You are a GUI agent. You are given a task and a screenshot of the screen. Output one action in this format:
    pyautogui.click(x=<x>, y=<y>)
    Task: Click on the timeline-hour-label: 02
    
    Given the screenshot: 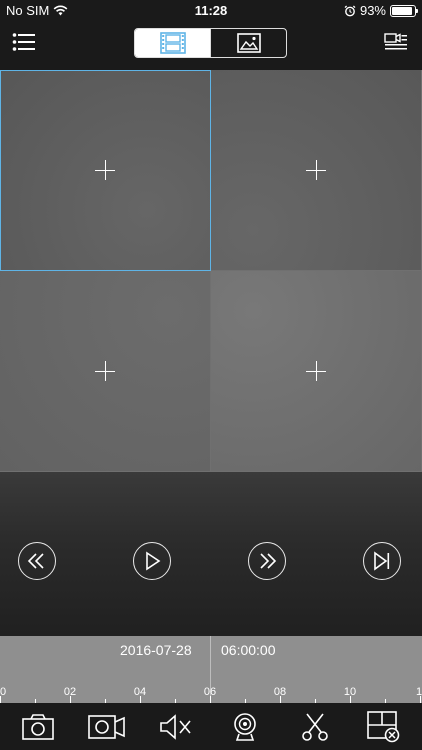 What is the action you would take?
    pyautogui.click(x=70, y=692)
    